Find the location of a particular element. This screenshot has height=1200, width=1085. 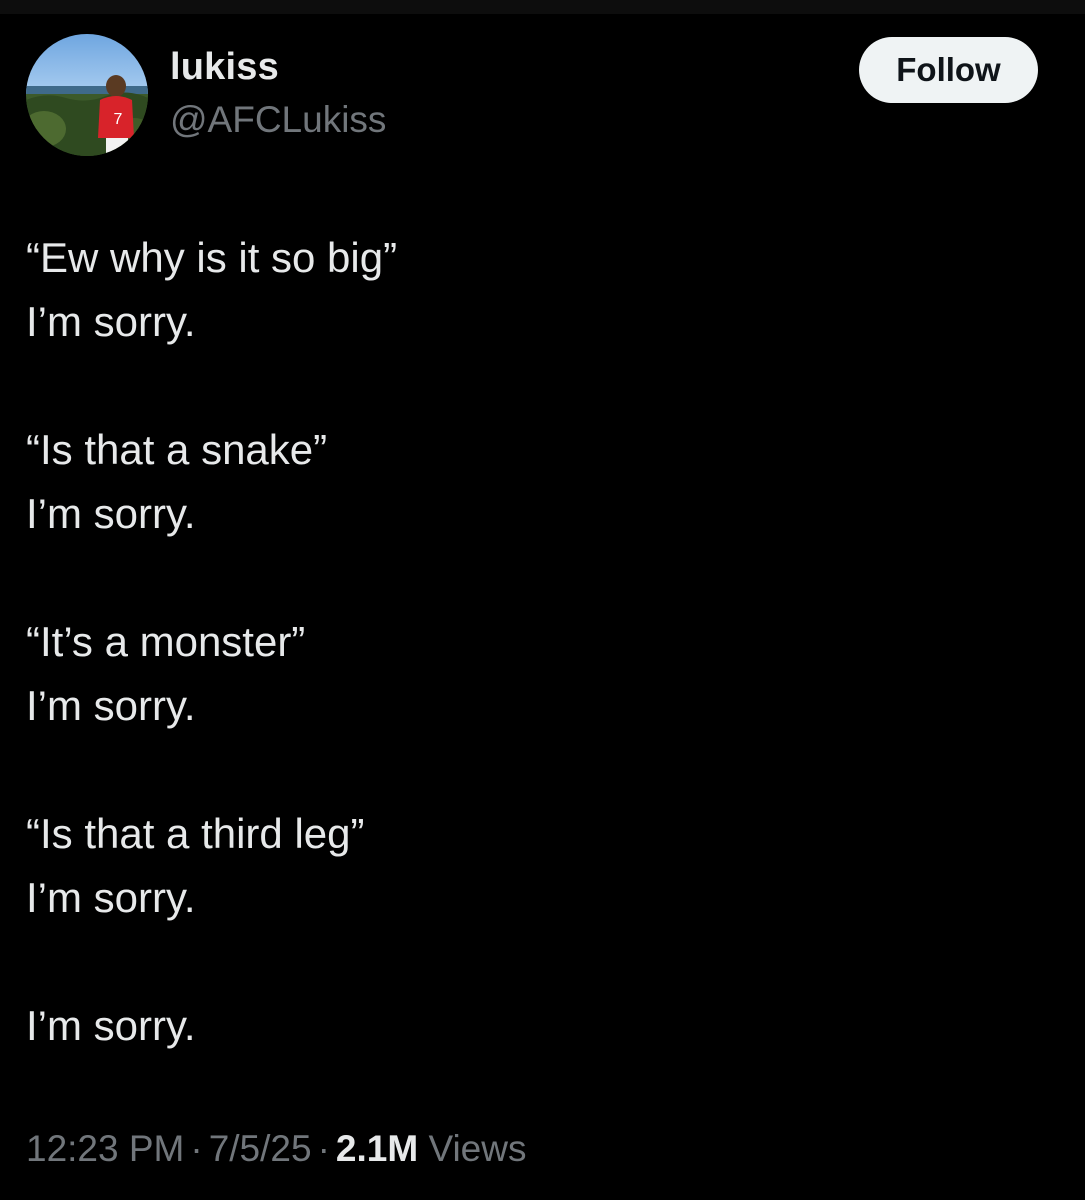

tweet-date: 7/5/25 is located at coordinates (260, 1148).